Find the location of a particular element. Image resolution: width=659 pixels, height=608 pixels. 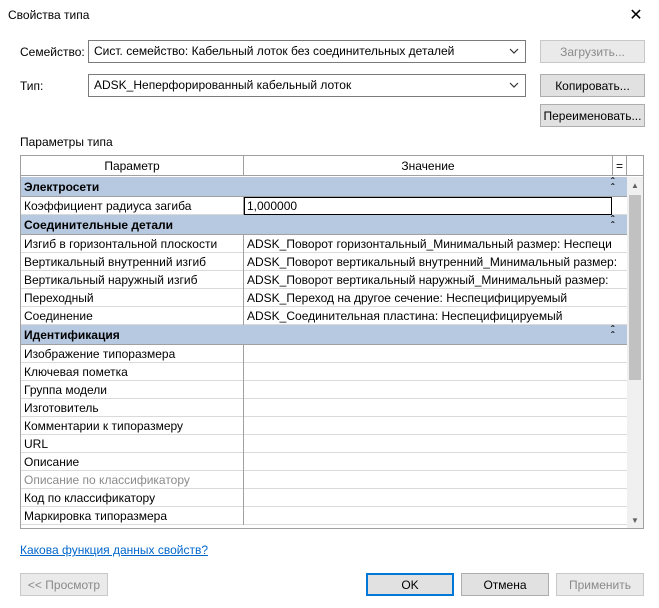

group-name: Идентификация is located at coordinates (72, 335).